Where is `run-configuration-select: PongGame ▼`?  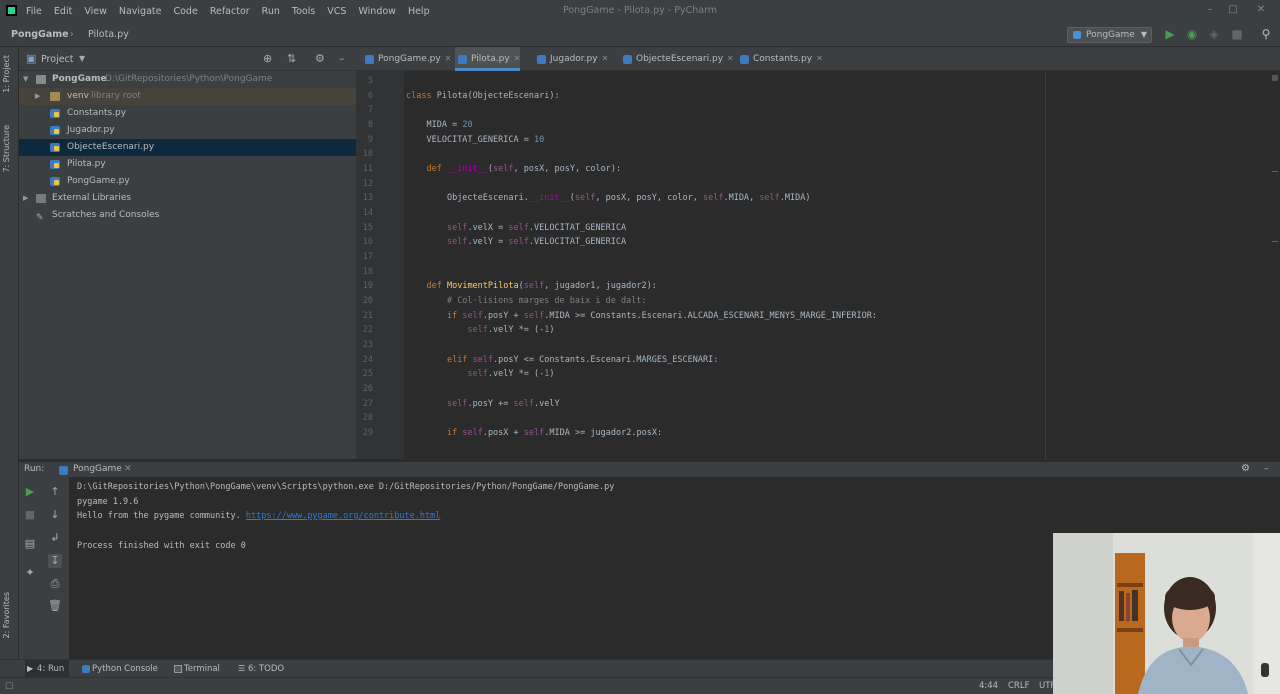 run-configuration-select: PongGame ▼ is located at coordinates (1109, 35).